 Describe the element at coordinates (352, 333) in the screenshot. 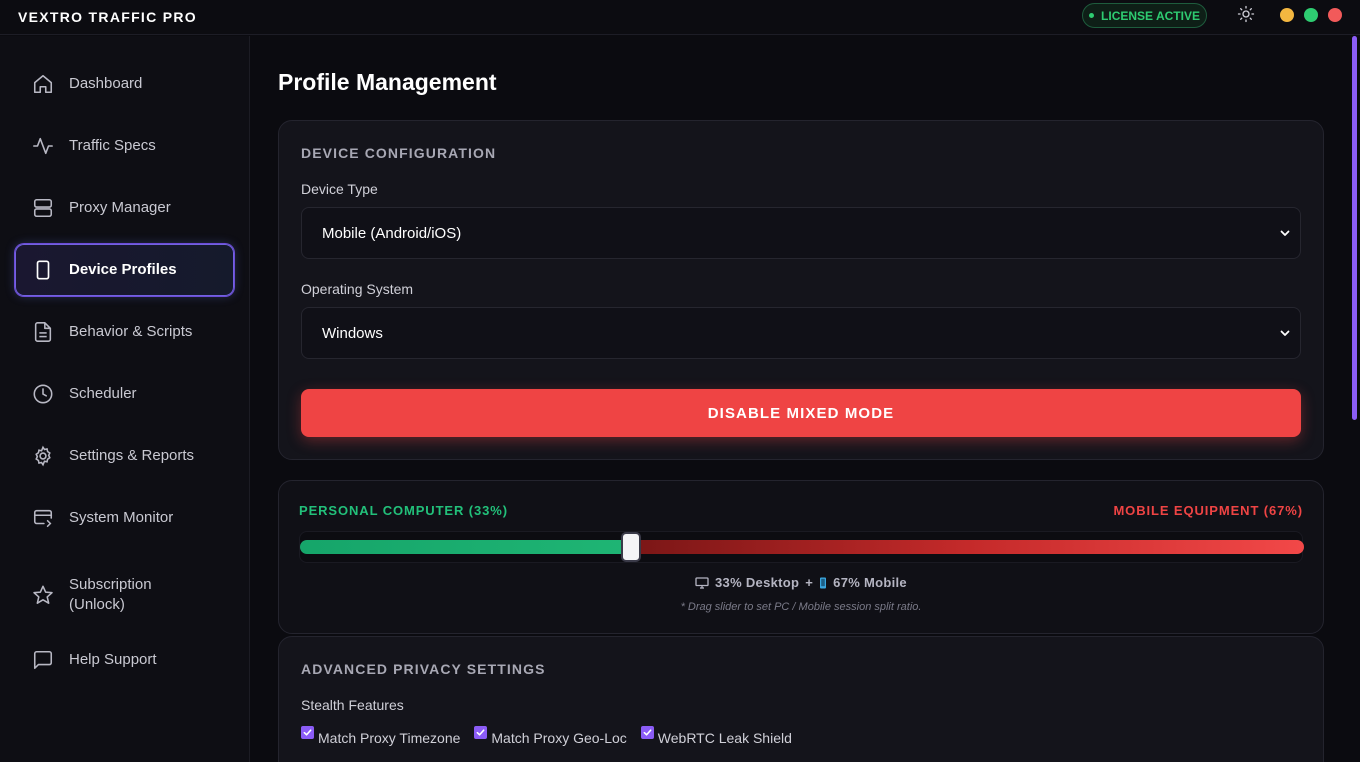

I see `operating-system-value: Windows` at that location.